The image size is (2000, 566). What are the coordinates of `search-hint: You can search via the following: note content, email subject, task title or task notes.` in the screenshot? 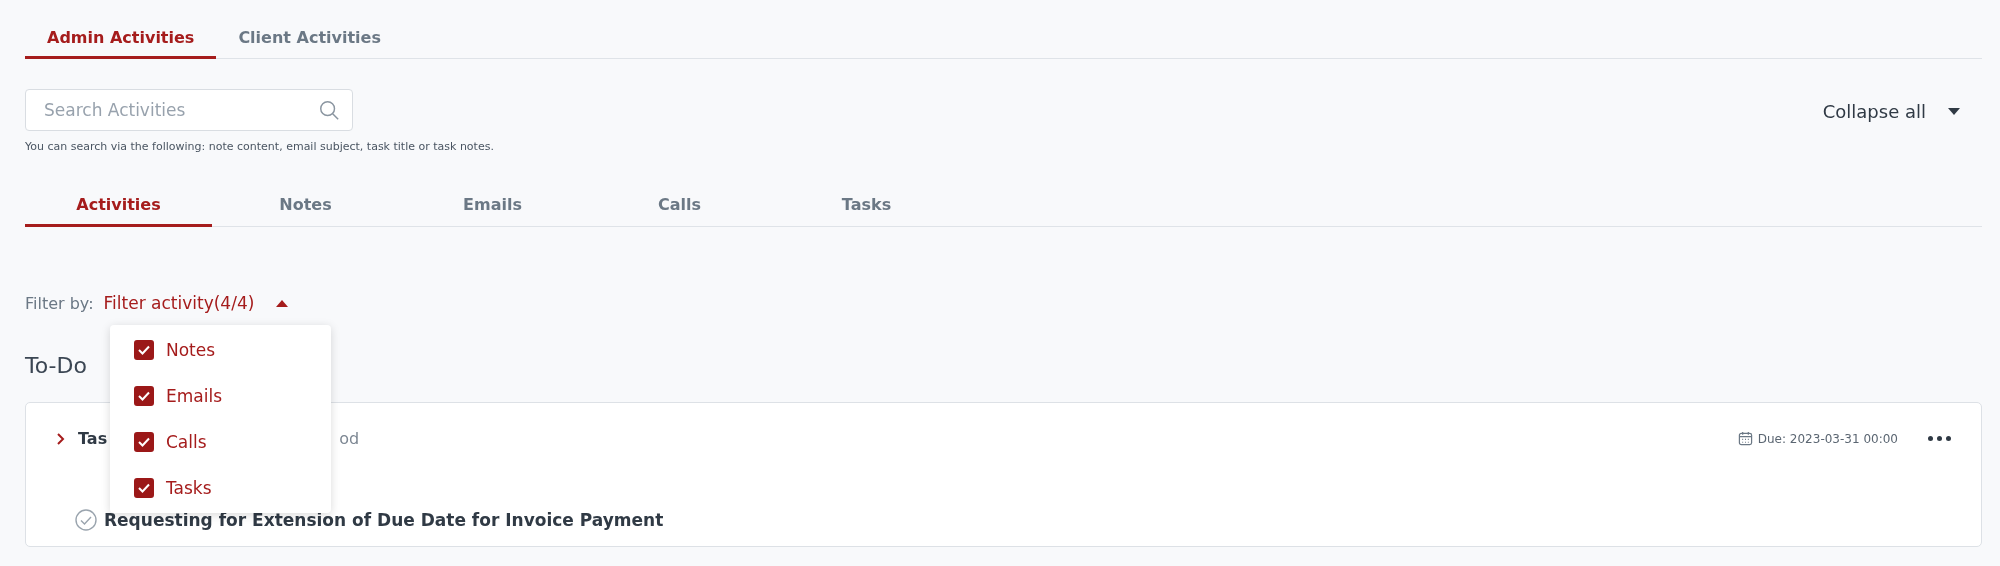 It's located at (259, 146).